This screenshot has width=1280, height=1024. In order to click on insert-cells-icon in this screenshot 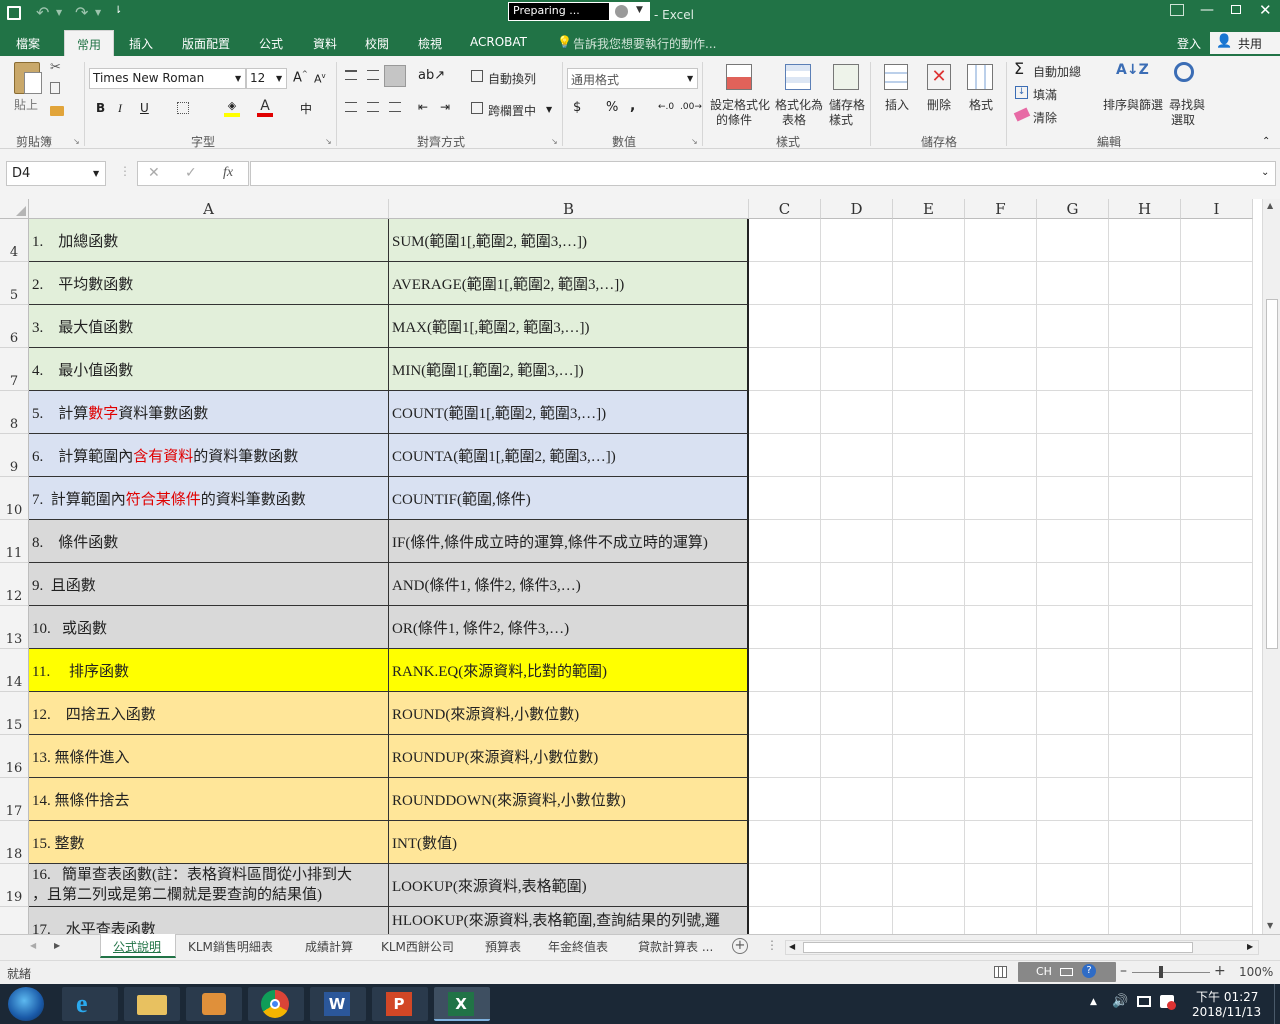, I will do `click(896, 77)`.